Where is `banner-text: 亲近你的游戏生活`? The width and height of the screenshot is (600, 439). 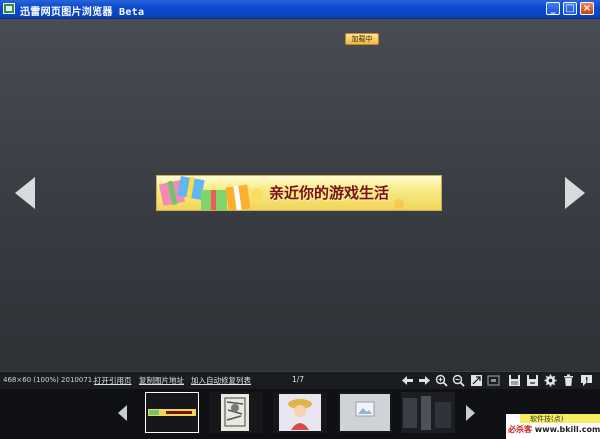
banner-text: 亲近你的游戏生活 is located at coordinates (329, 193).